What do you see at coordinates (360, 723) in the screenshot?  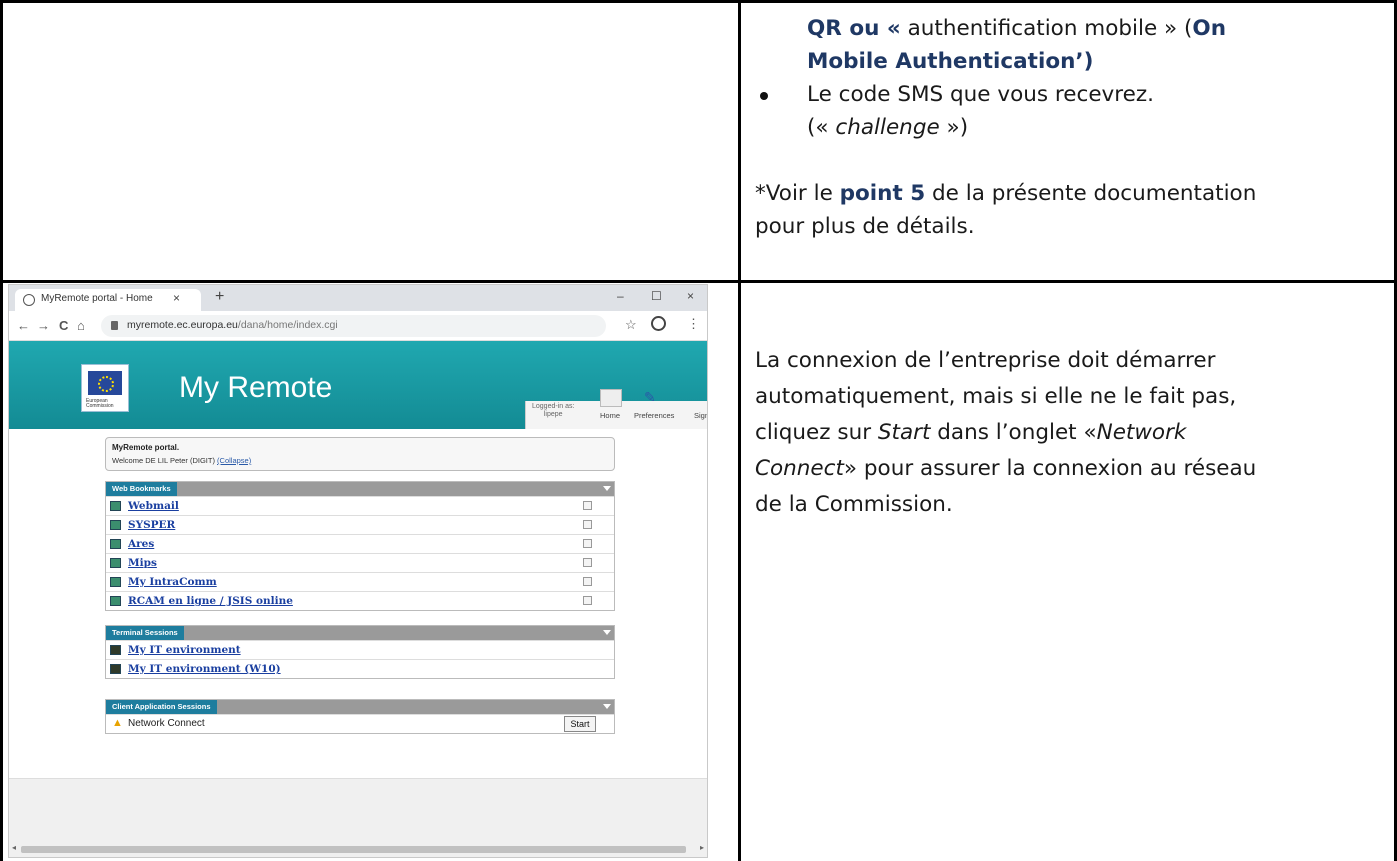 I see `client-app-row: ▲ Network Connect Start` at bounding box center [360, 723].